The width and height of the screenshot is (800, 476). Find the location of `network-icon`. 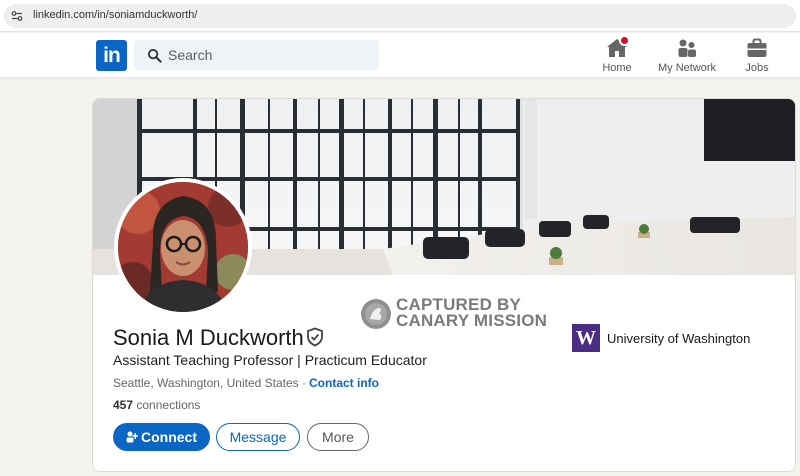

network-icon is located at coordinates (687, 48).